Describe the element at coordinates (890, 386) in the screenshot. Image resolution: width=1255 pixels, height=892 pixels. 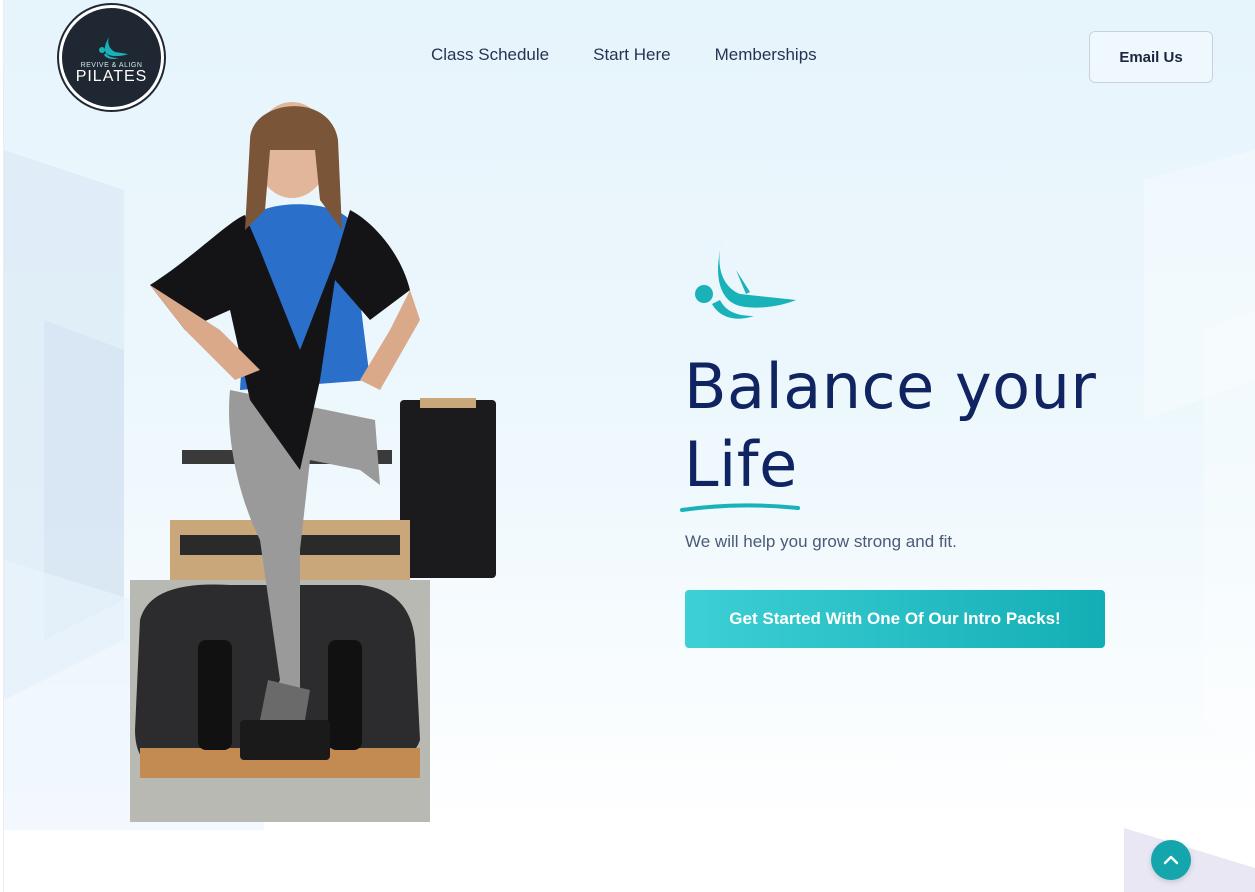
I see `hero-title-line1: Balance your` at that location.